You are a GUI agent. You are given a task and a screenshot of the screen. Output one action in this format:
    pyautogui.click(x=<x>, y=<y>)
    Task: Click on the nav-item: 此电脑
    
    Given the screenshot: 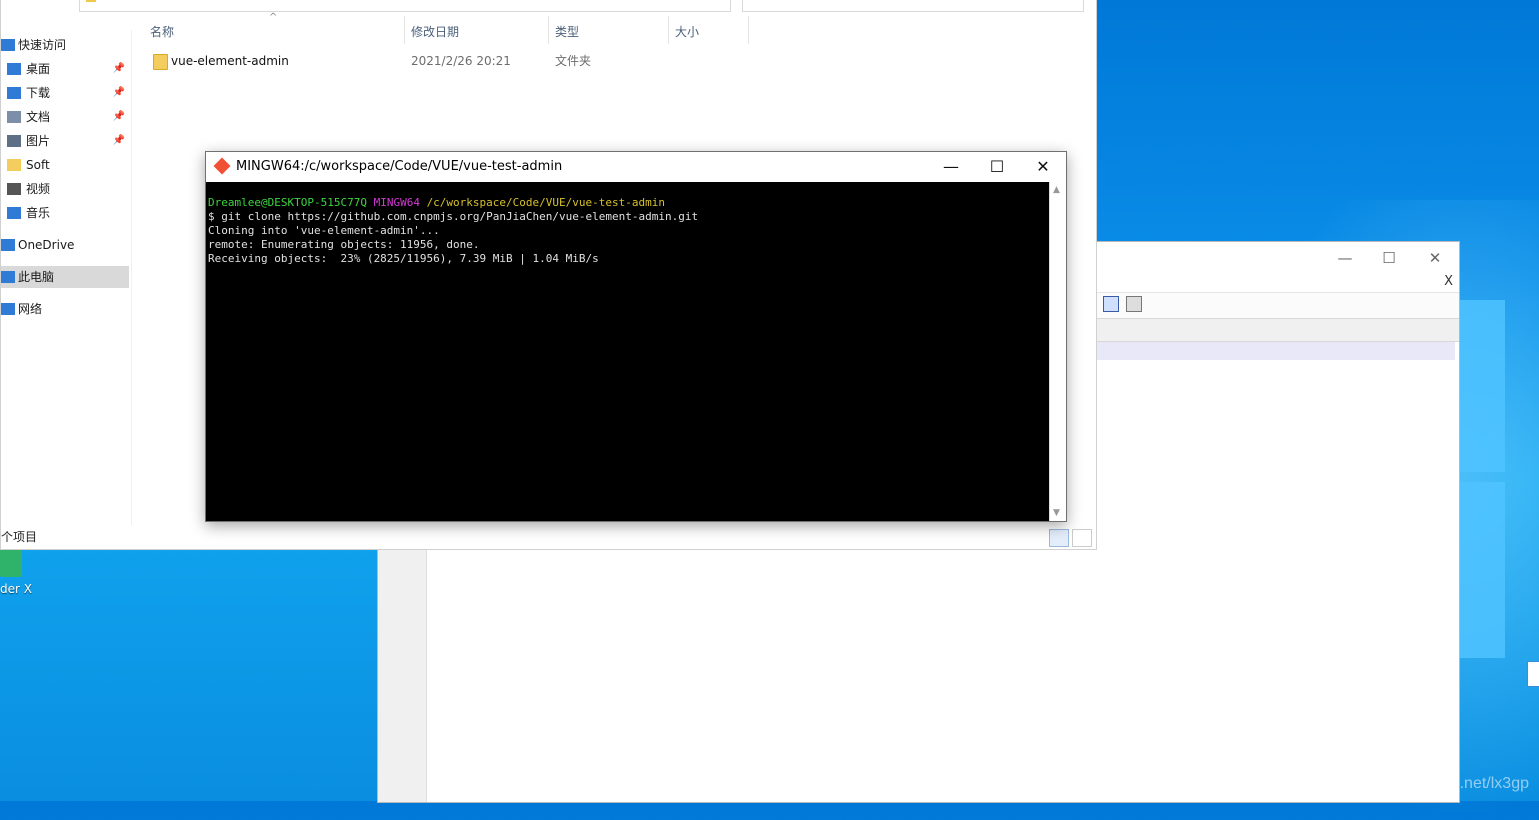 What is the action you would take?
    pyautogui.click(x=65, y=277)
    